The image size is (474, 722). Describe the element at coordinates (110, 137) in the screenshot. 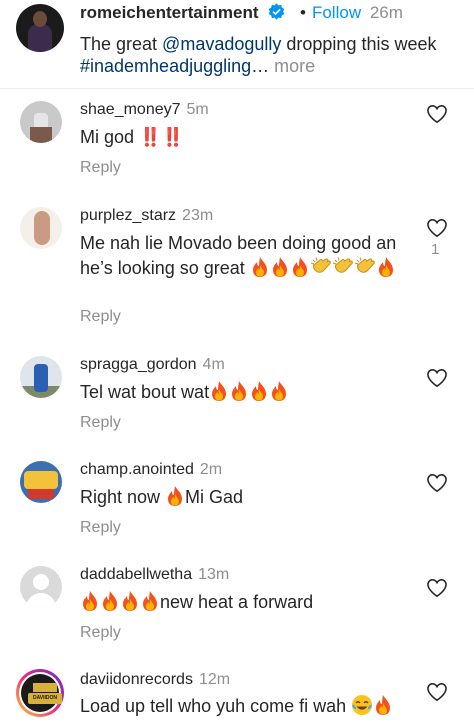

I see `comment-body: Mi god` at that location.